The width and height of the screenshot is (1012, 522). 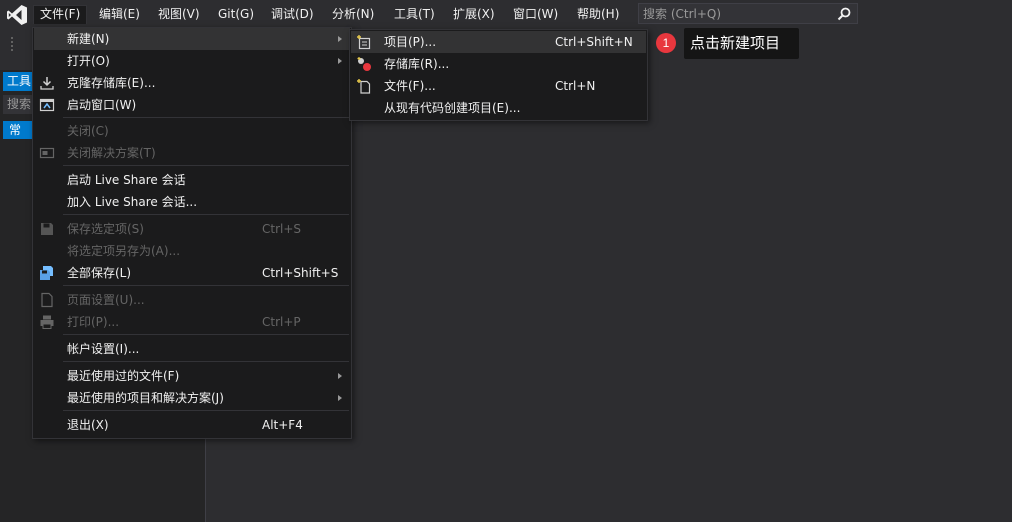 What do you see at coordinates (88, 425) in the screenshot?
I see `menu-item-label: 退出(X)` at bounding box center [88, 425].